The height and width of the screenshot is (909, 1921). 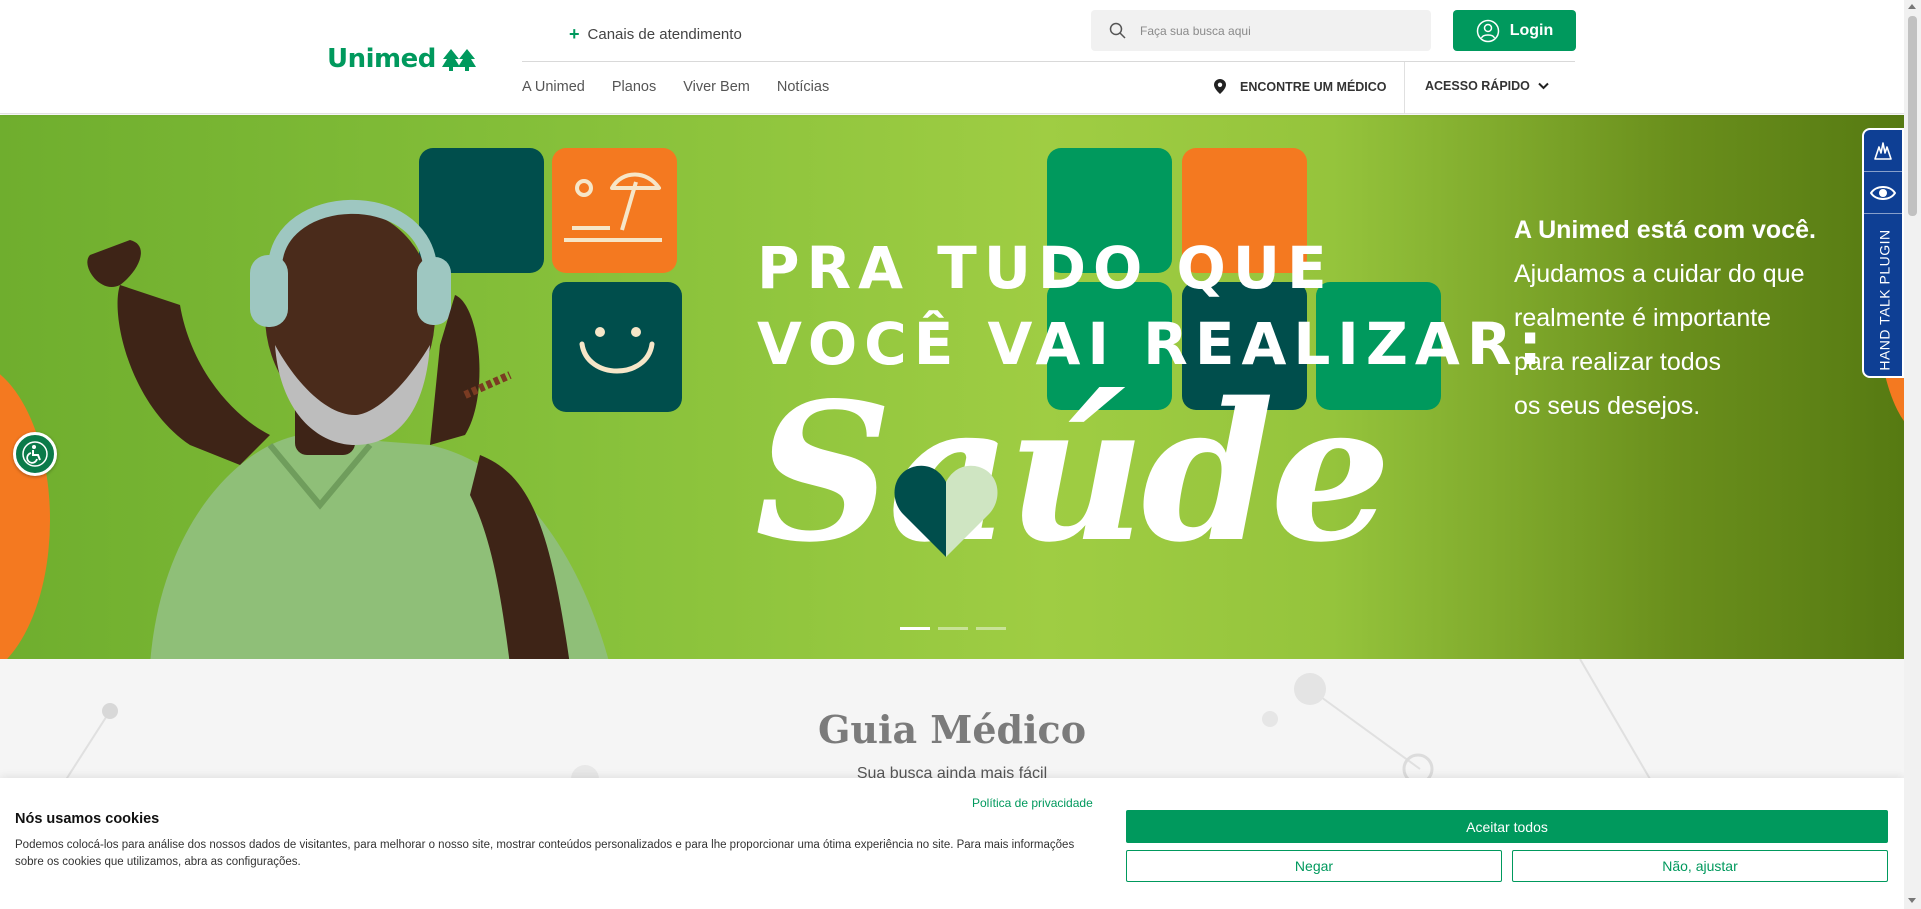 I want to click on chevron-down-icon, so click(x=1543, y=86).